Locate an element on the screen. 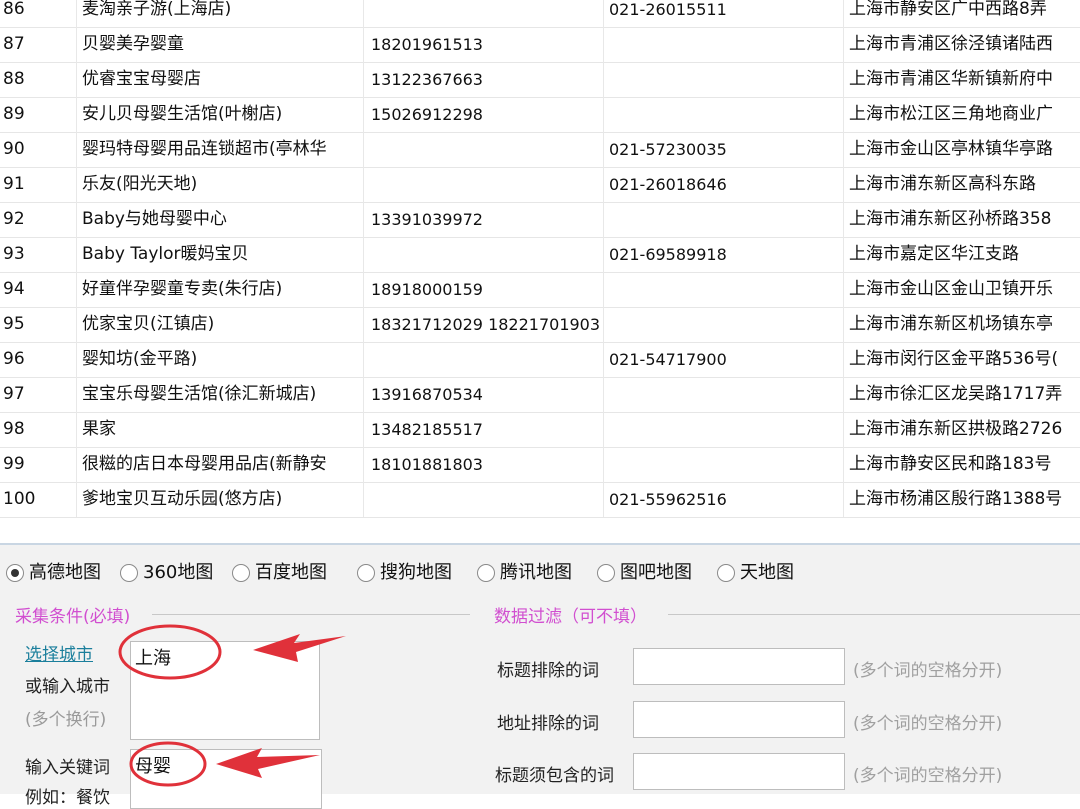 Image resolution: width=1080 pixels, height=809 pixels. title-exclude-input is located at coordinates (739, 666).